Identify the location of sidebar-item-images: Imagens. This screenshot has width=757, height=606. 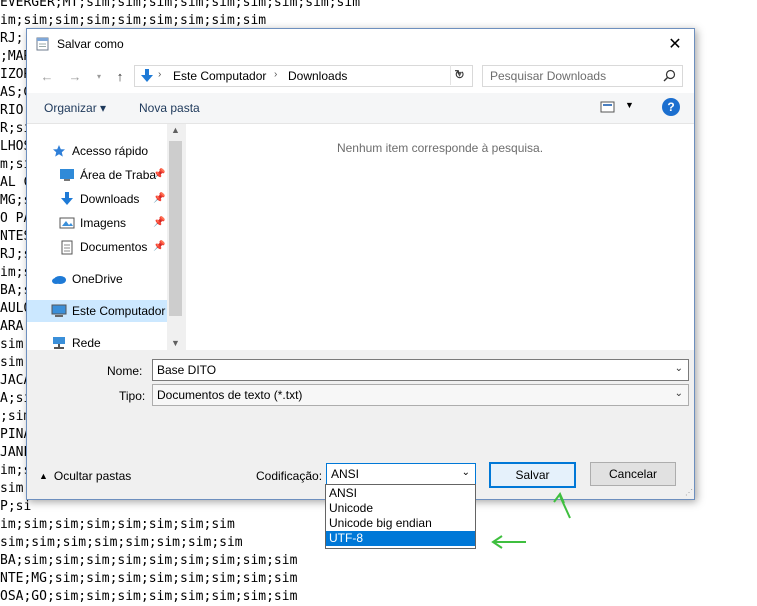
(92, 223).